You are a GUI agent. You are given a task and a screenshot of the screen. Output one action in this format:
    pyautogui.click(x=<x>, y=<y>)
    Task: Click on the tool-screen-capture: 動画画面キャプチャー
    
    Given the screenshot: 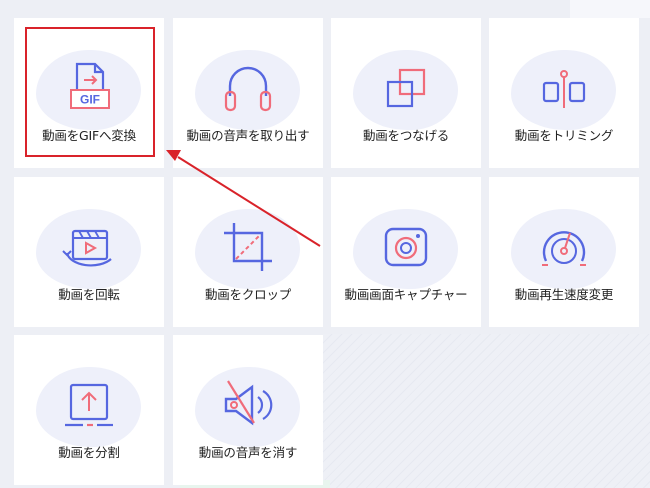 What is the action you would take?
    pyautogui.click(x=406, y=252)
    